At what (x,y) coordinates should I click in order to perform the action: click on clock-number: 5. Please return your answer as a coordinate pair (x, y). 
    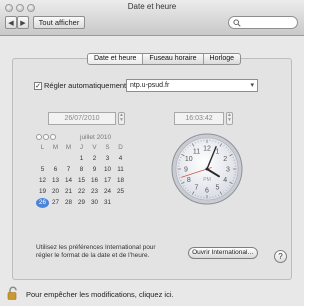
    Looking at the image, I should click on (218, 188).